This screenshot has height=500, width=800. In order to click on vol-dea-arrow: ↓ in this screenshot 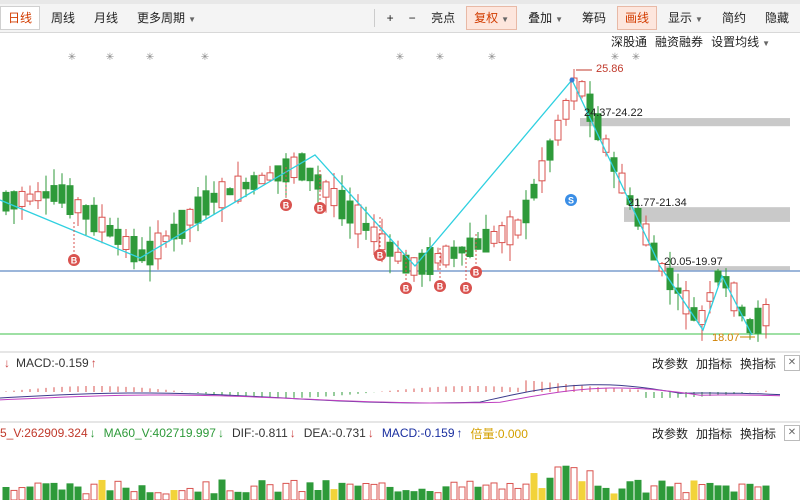, I will do `click(370, 433)`.